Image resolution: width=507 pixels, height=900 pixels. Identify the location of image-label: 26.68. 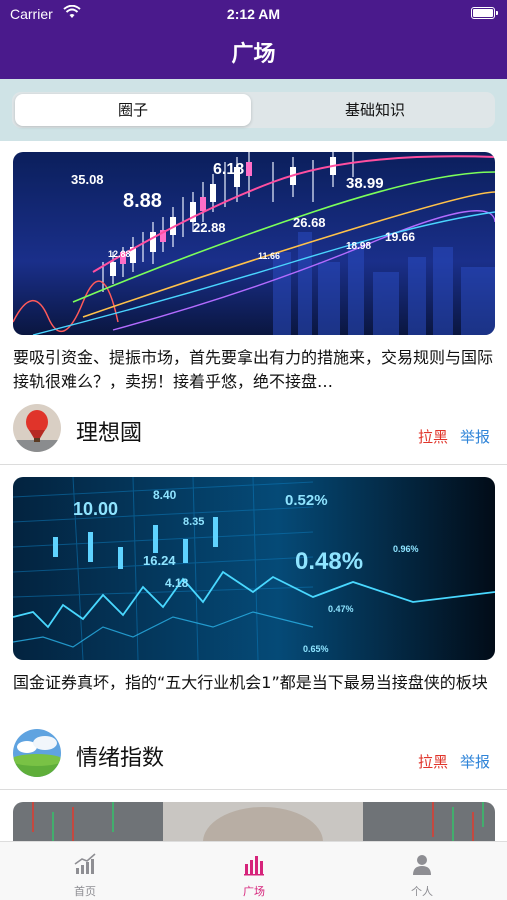
(309, 222).